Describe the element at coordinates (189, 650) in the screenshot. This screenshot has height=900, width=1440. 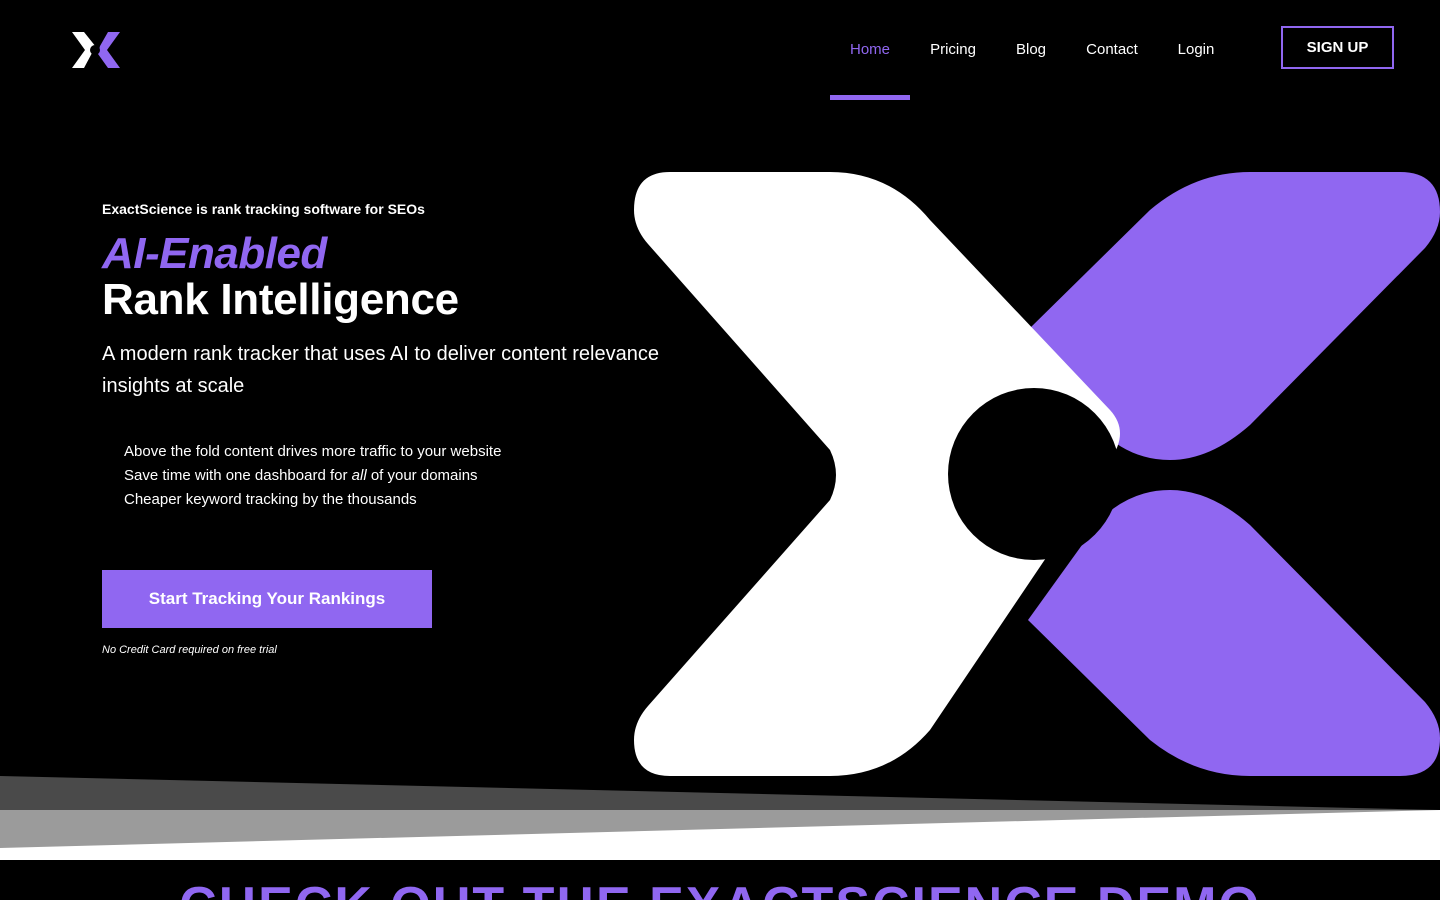
I see `cta-note: No Credit Card required on free trial` at that location.